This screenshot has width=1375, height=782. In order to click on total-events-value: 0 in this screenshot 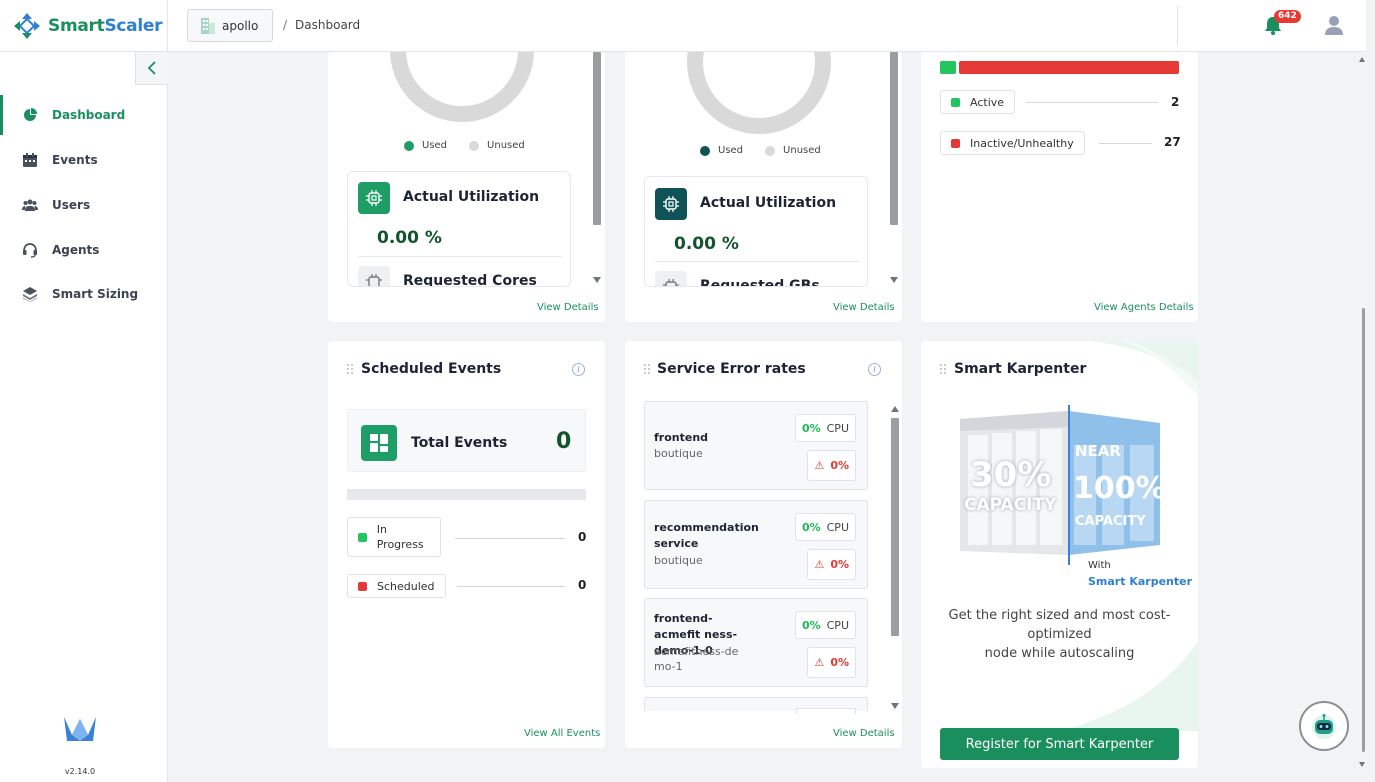, I will do `click(564, 441)`.